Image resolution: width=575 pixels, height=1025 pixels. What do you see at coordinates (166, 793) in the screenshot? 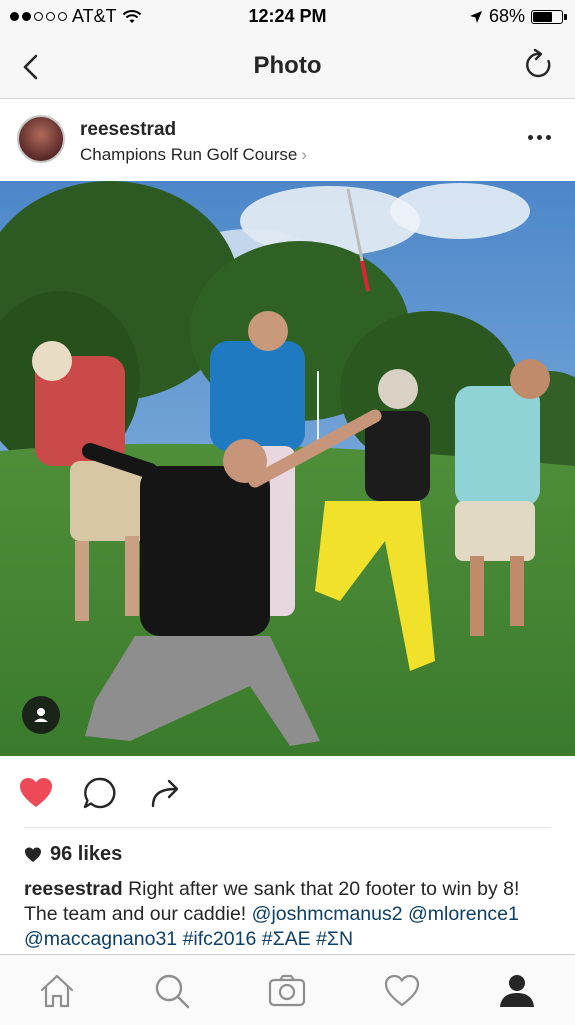
I see `share-icon` at bounding box center [166, 793].